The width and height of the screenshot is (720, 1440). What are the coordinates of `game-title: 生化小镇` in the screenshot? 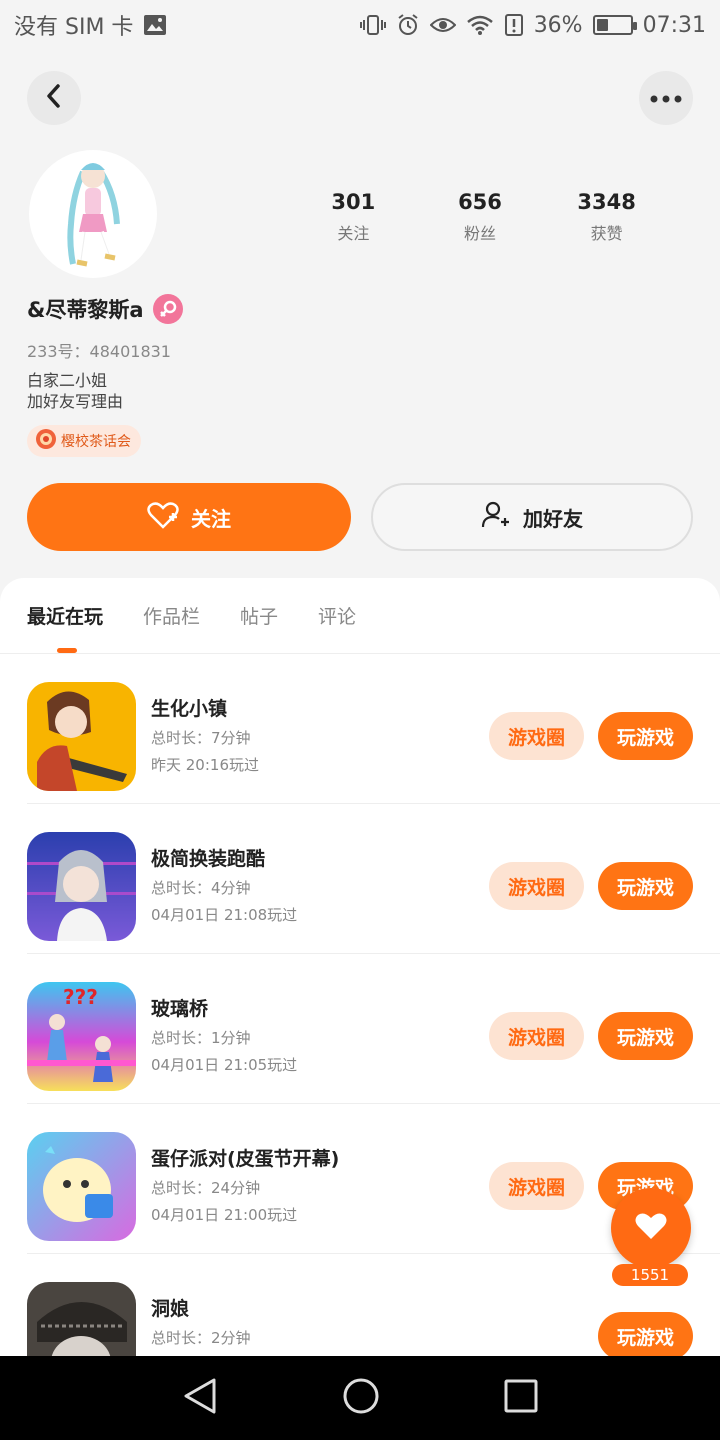 It's located at (189, 709).